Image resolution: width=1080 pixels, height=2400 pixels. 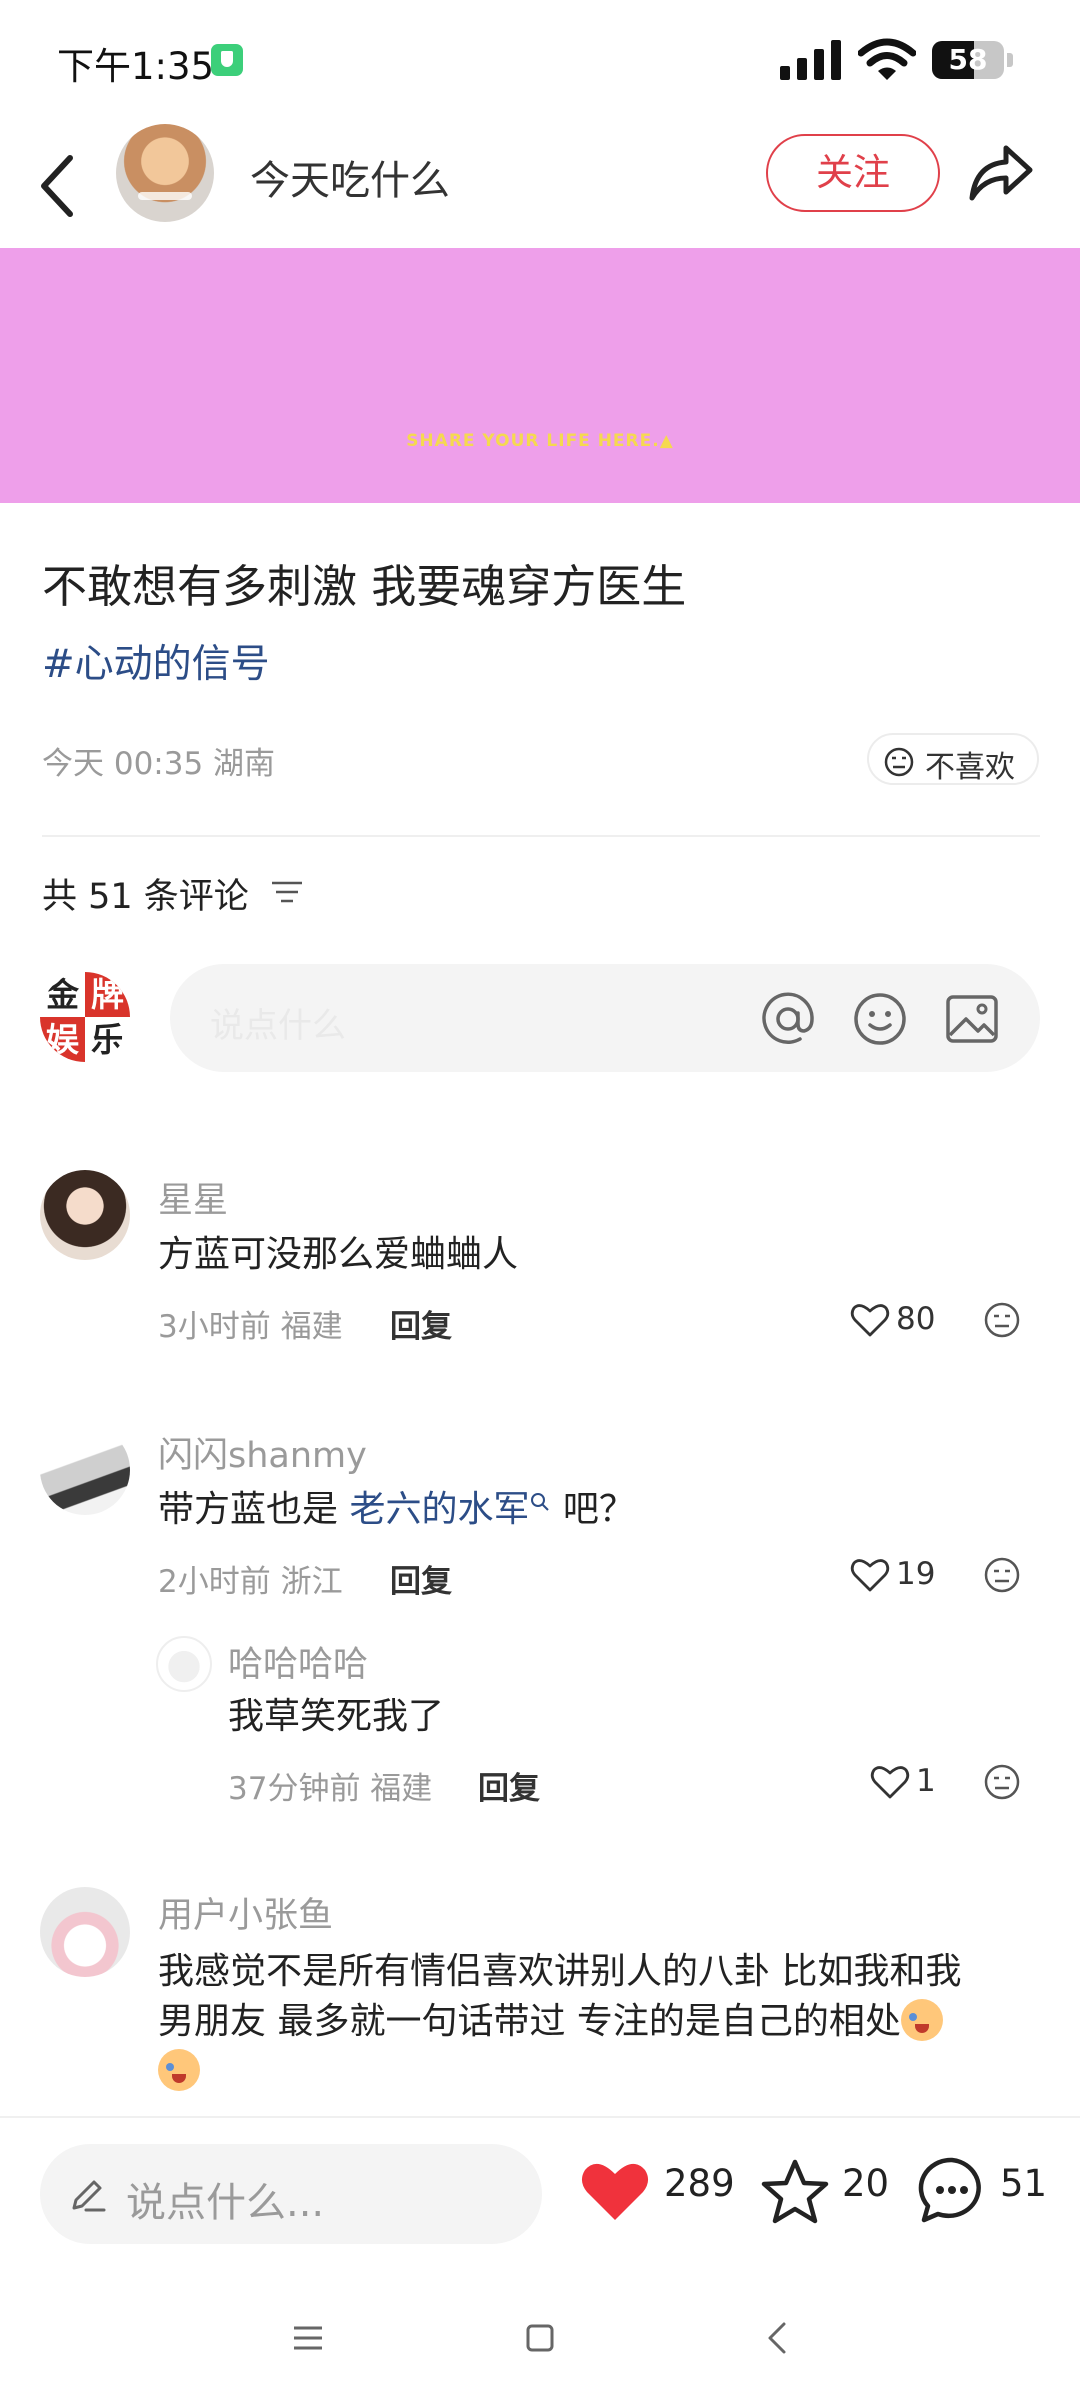 What do you see at coordinates (262, 1452) in the screenshot?
I see `comment-user: 闪闪shanmy` at bounding box center [262, 1452].